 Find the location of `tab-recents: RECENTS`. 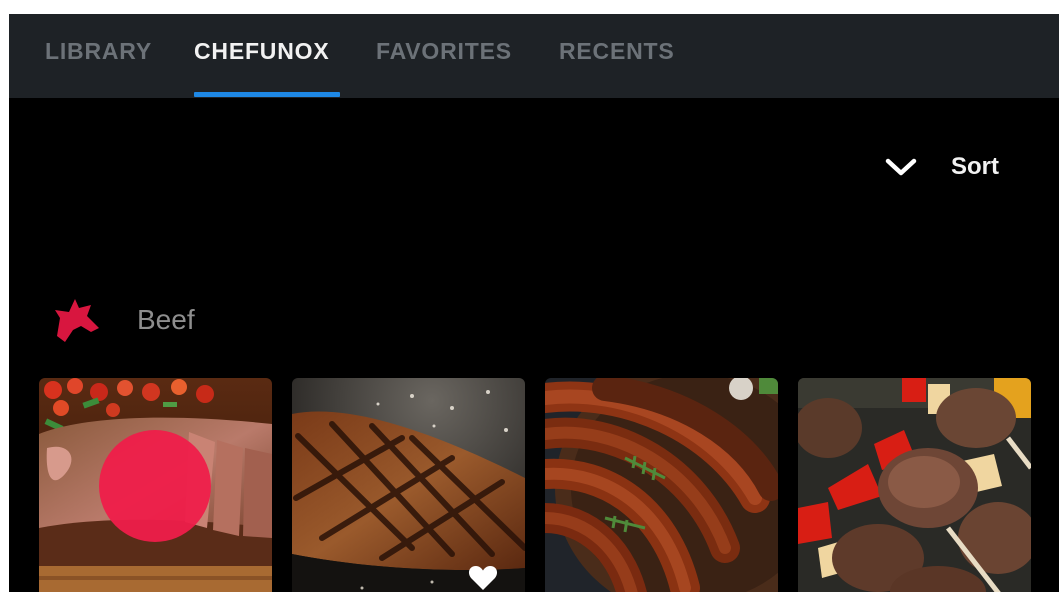

tab-recents: RECENTS is located at coordinates (617, 51).